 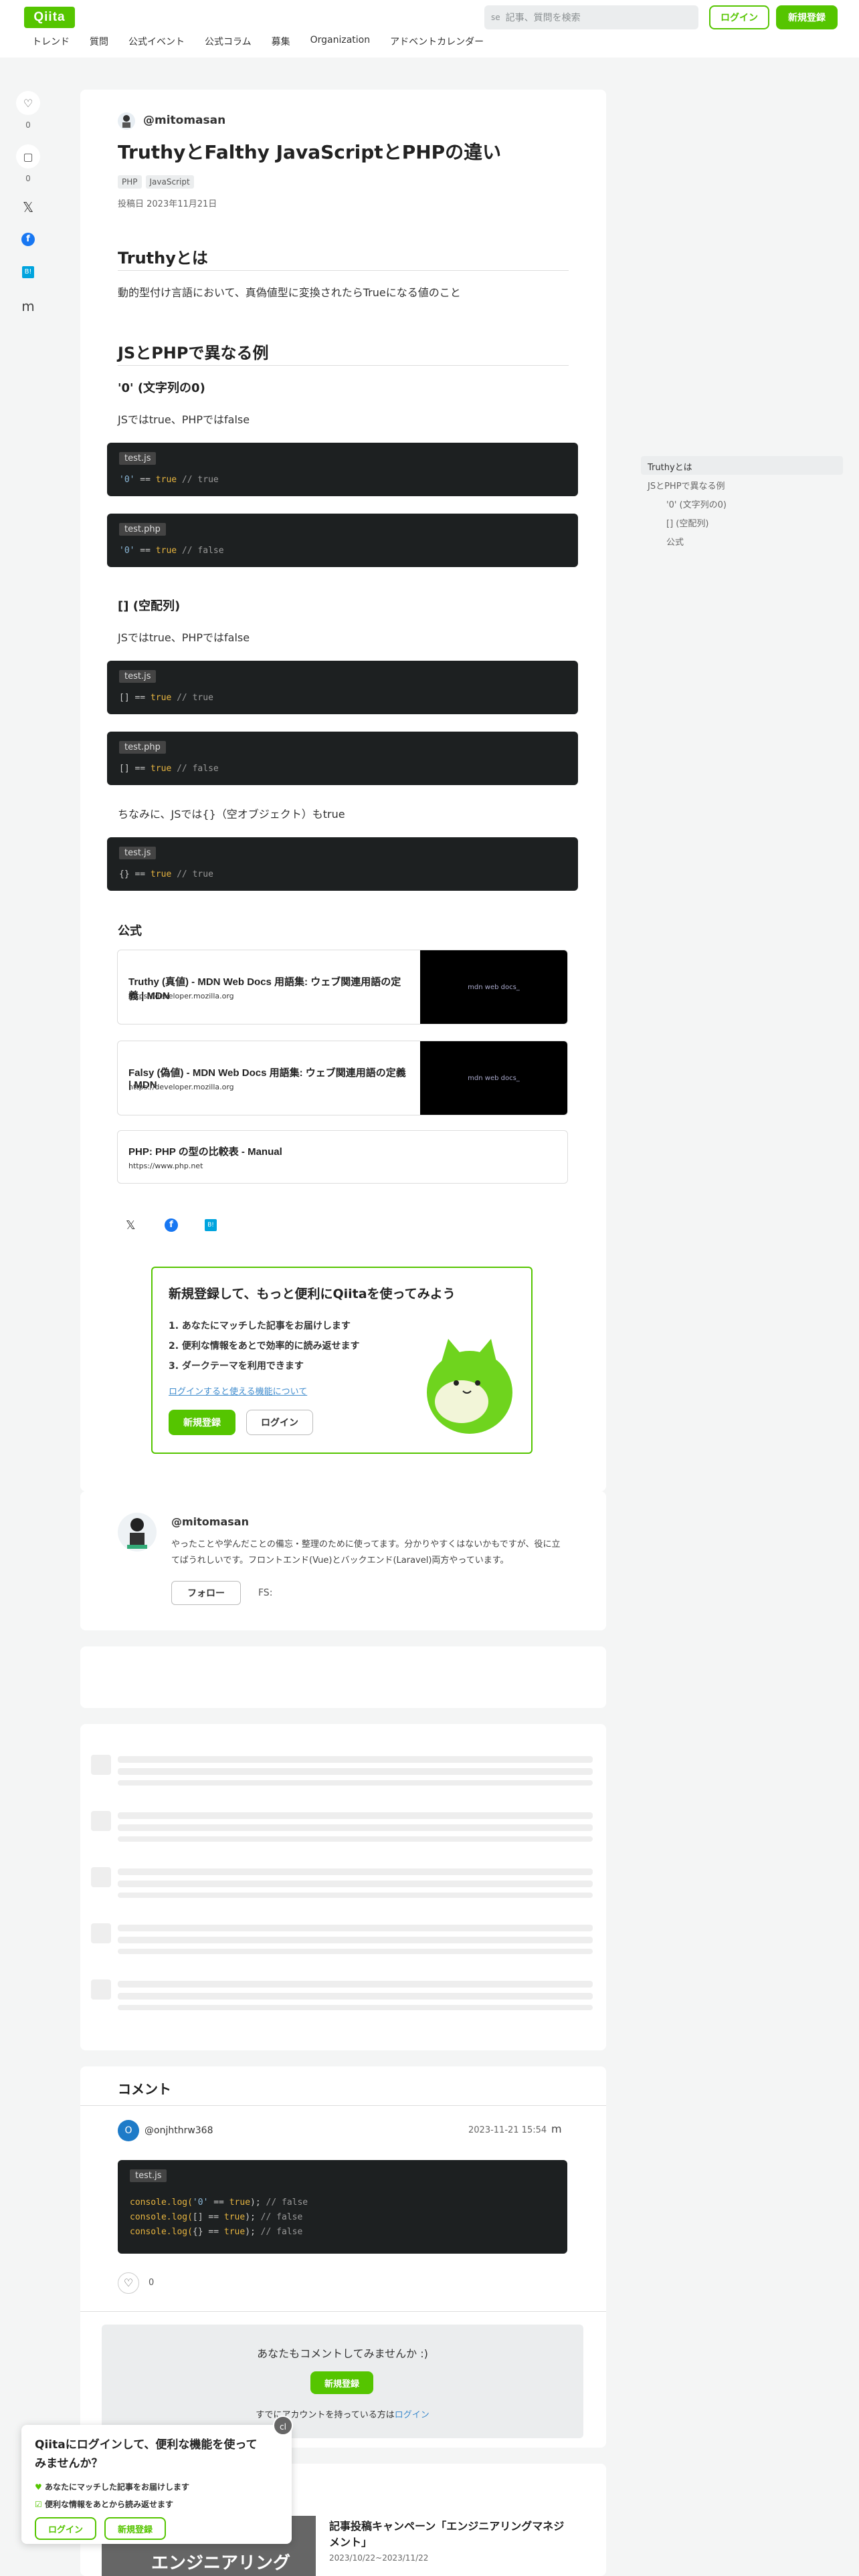 I want to click on comment-signup-button: 新規登録, so click(x=341, y=2382).